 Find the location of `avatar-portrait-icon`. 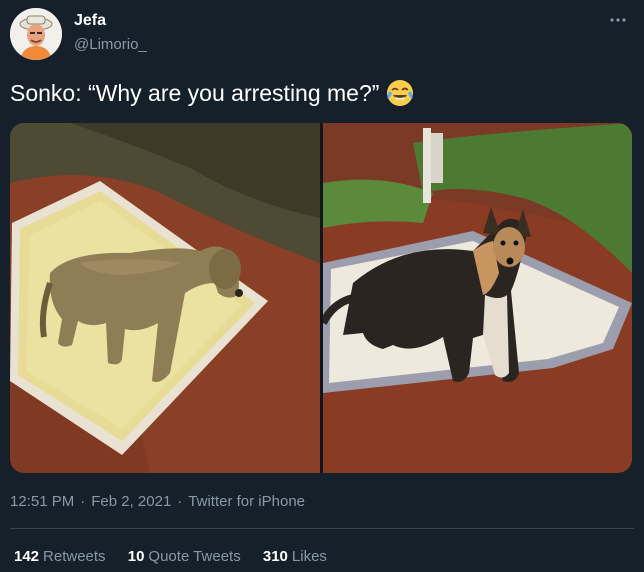

avatar-portrait-icon is located at coordinates (36, 34).